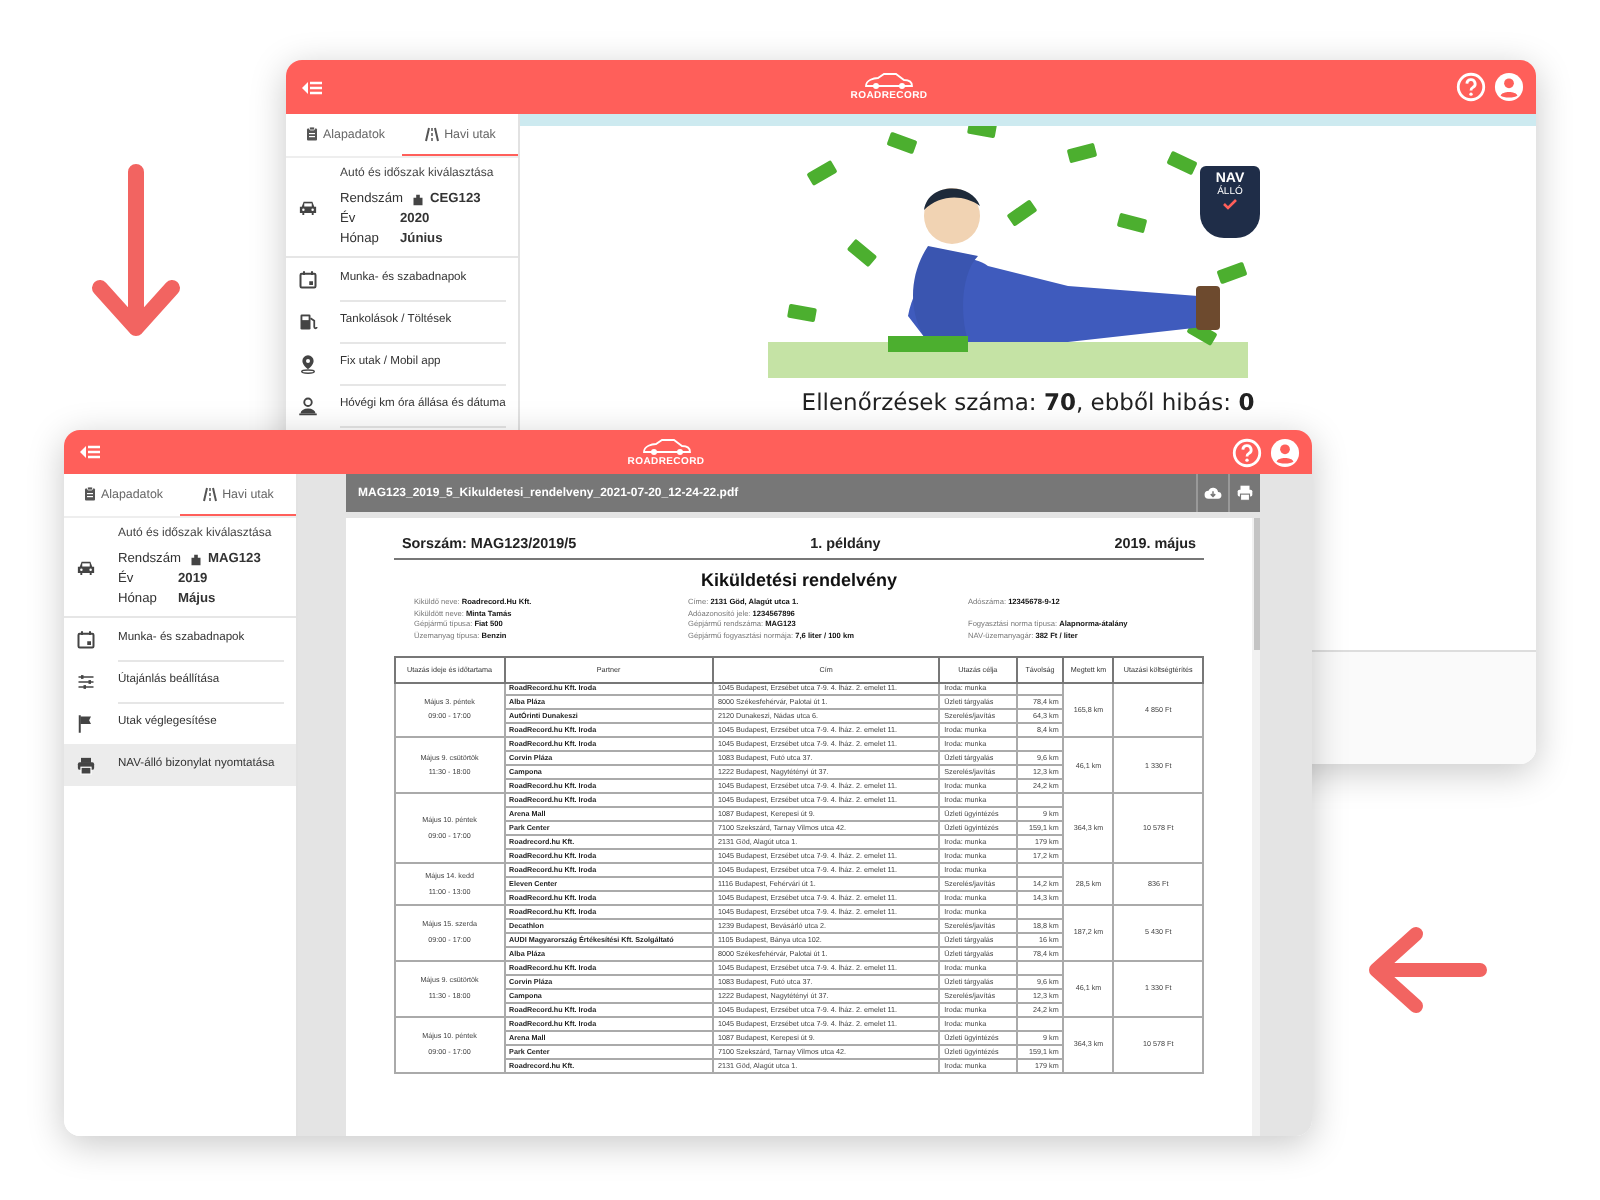  Describe the element at coordinates (308, 321) in the screenshot. I see `fuel-pump-icon` at that location.